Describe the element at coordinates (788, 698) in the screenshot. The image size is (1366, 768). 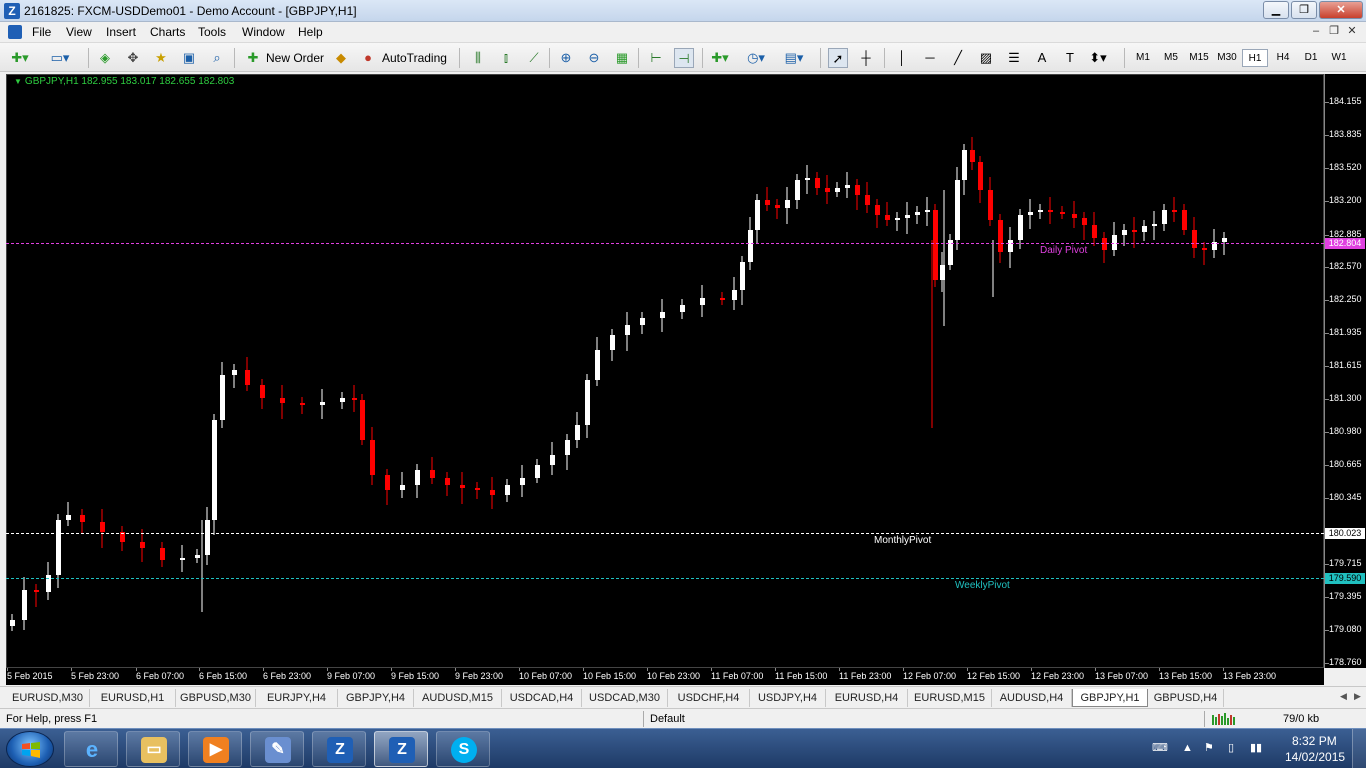
I see `chart-tab: USDJPY,H4` at that location.